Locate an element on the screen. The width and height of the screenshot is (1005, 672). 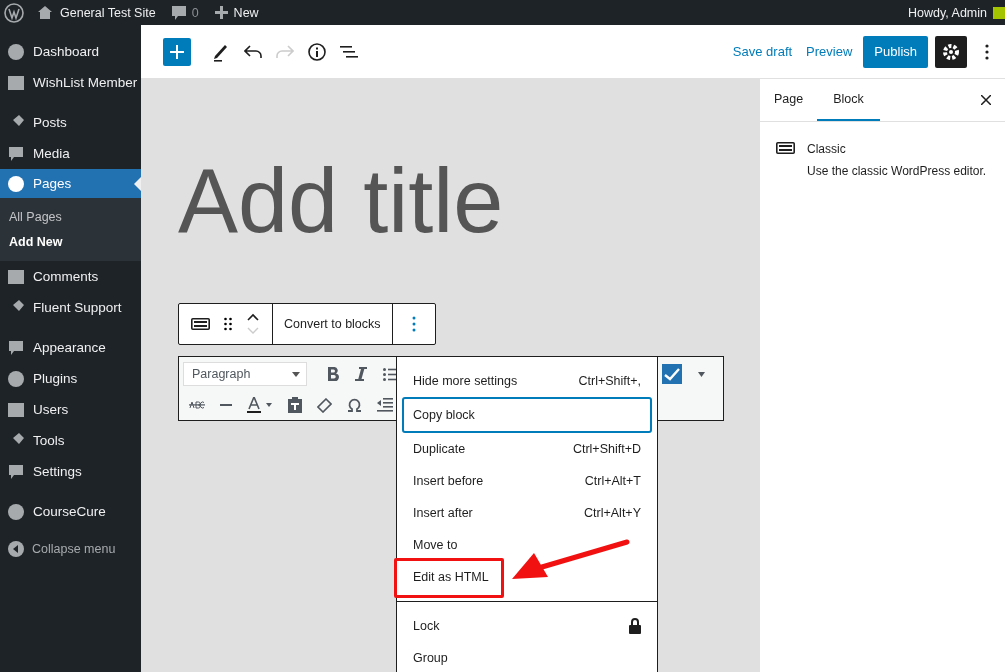
block-name: Classic is located at coordinates (827, 149).